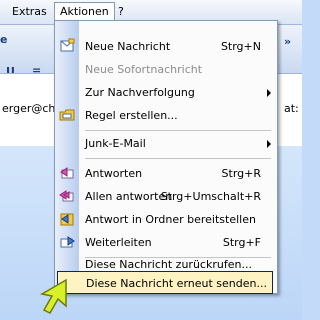  Describe the element at coordinates (67, 45) in the screenshot. I see `new-message-icon` at that location.